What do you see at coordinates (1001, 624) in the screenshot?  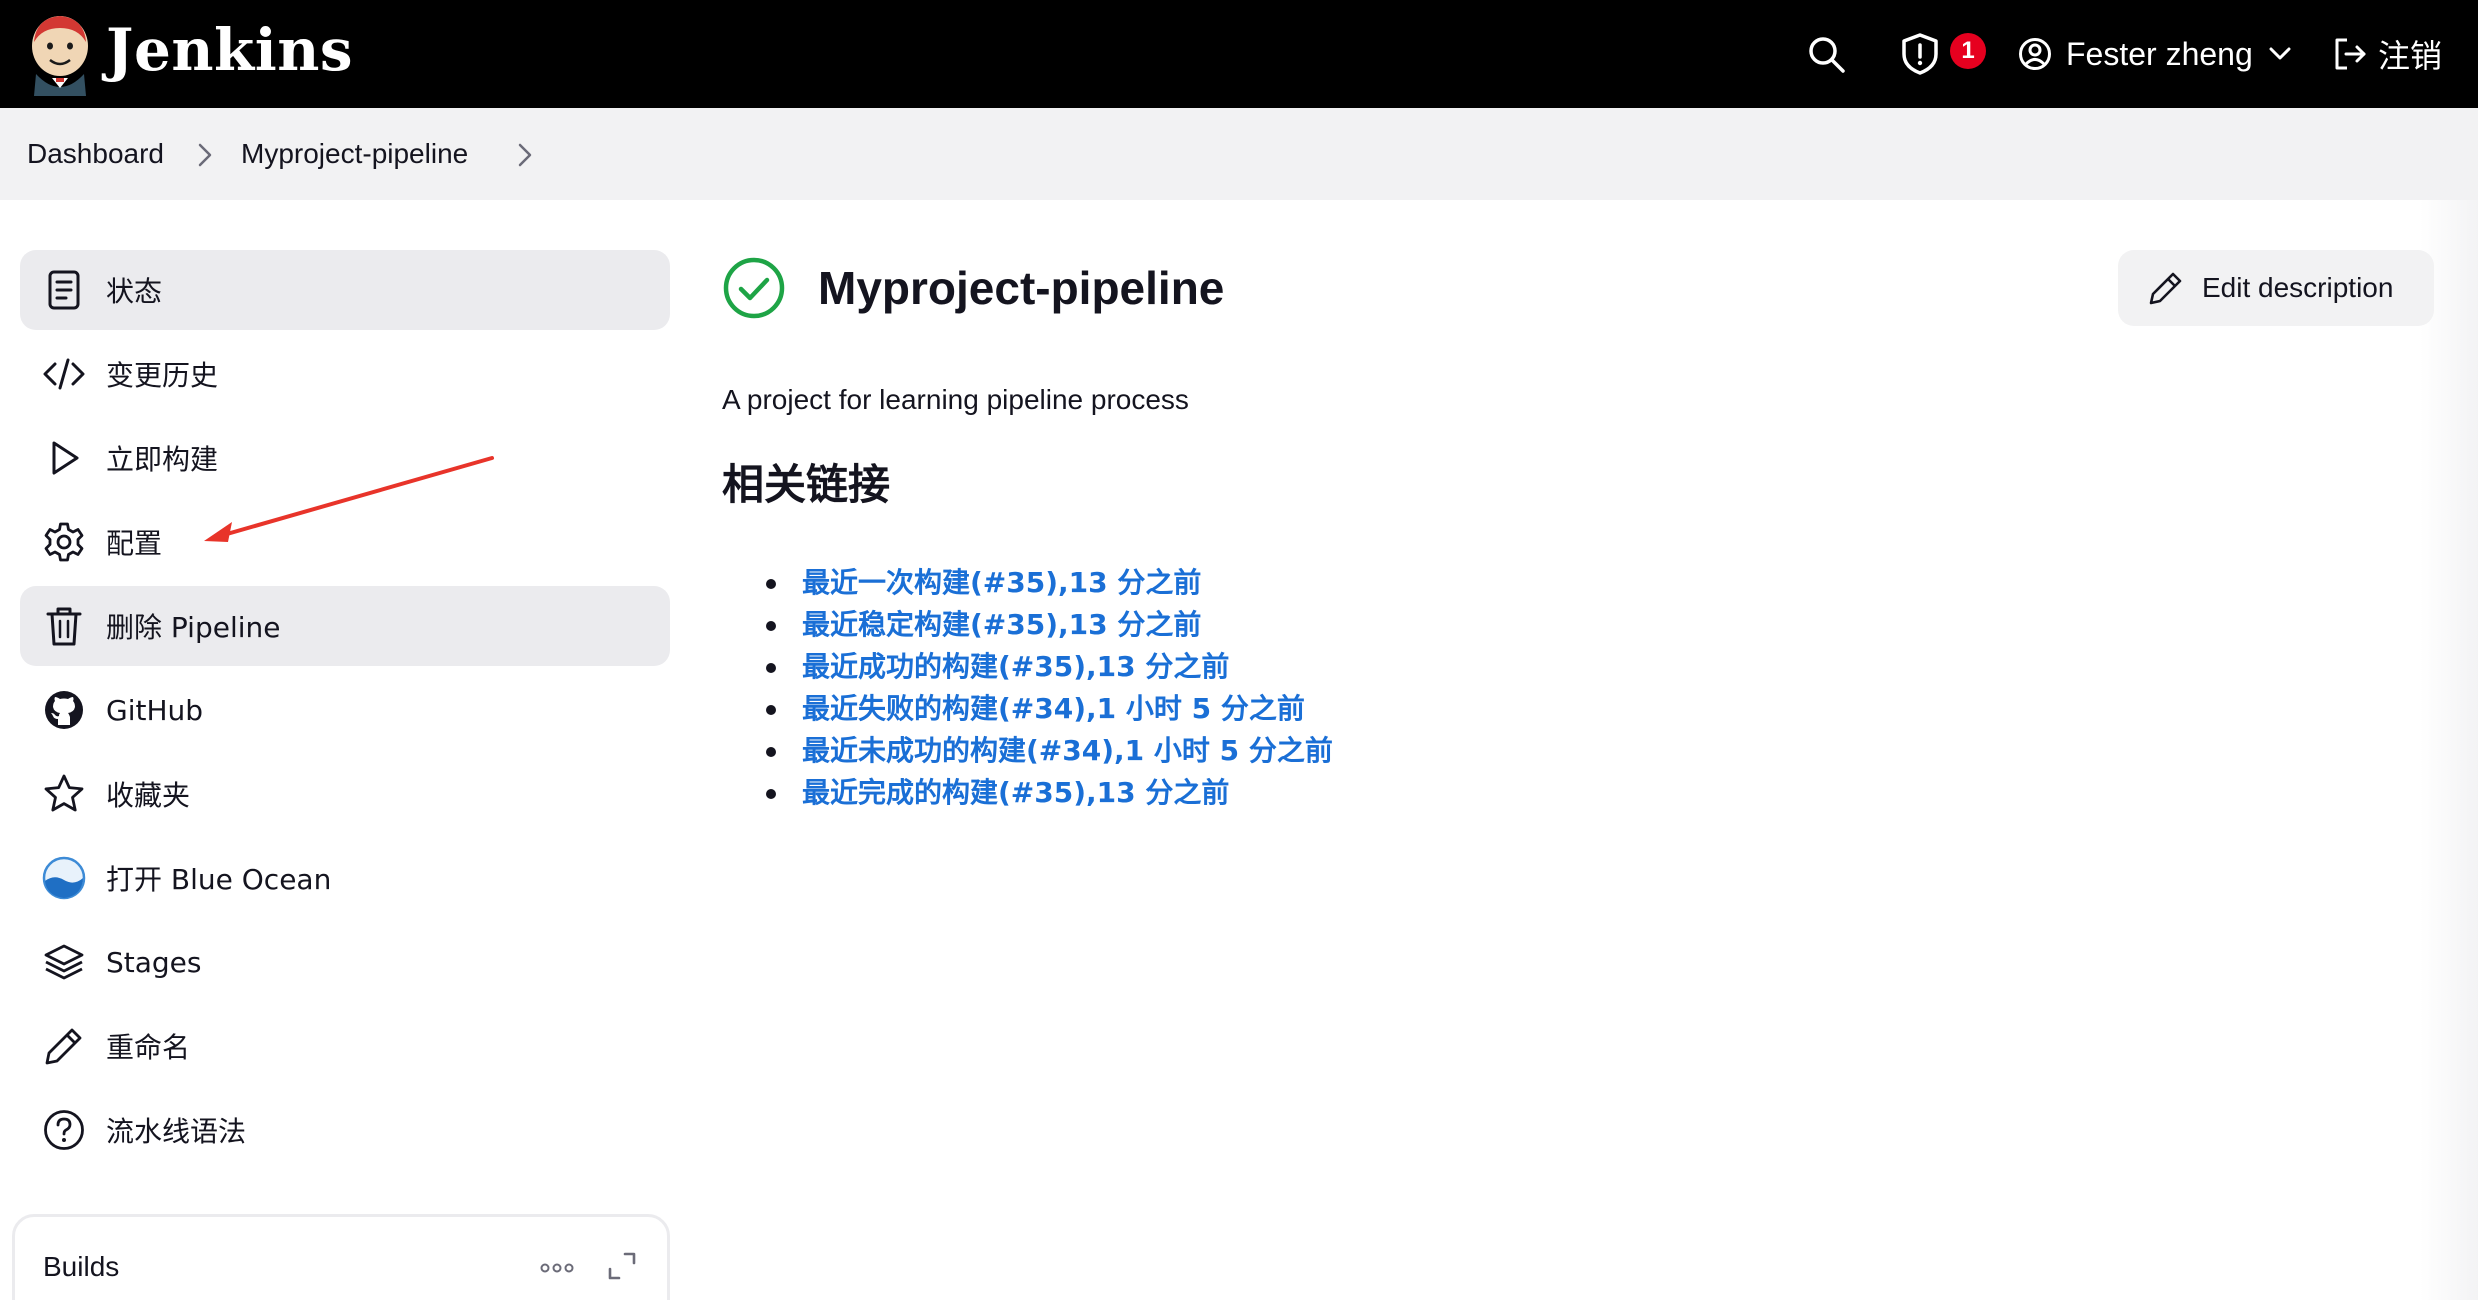 I see `link-last-stable-build: 最近稳定构建(#35),13 分之前` at bounding box center [1001, 624].